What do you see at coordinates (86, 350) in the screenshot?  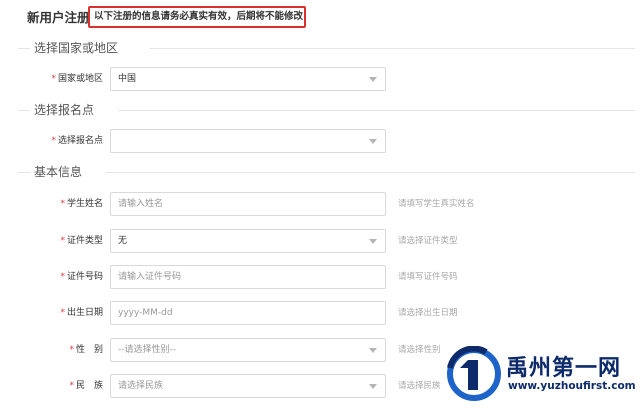 I see `field-label-gender: * 性 别` at bounding box center [86, 350].